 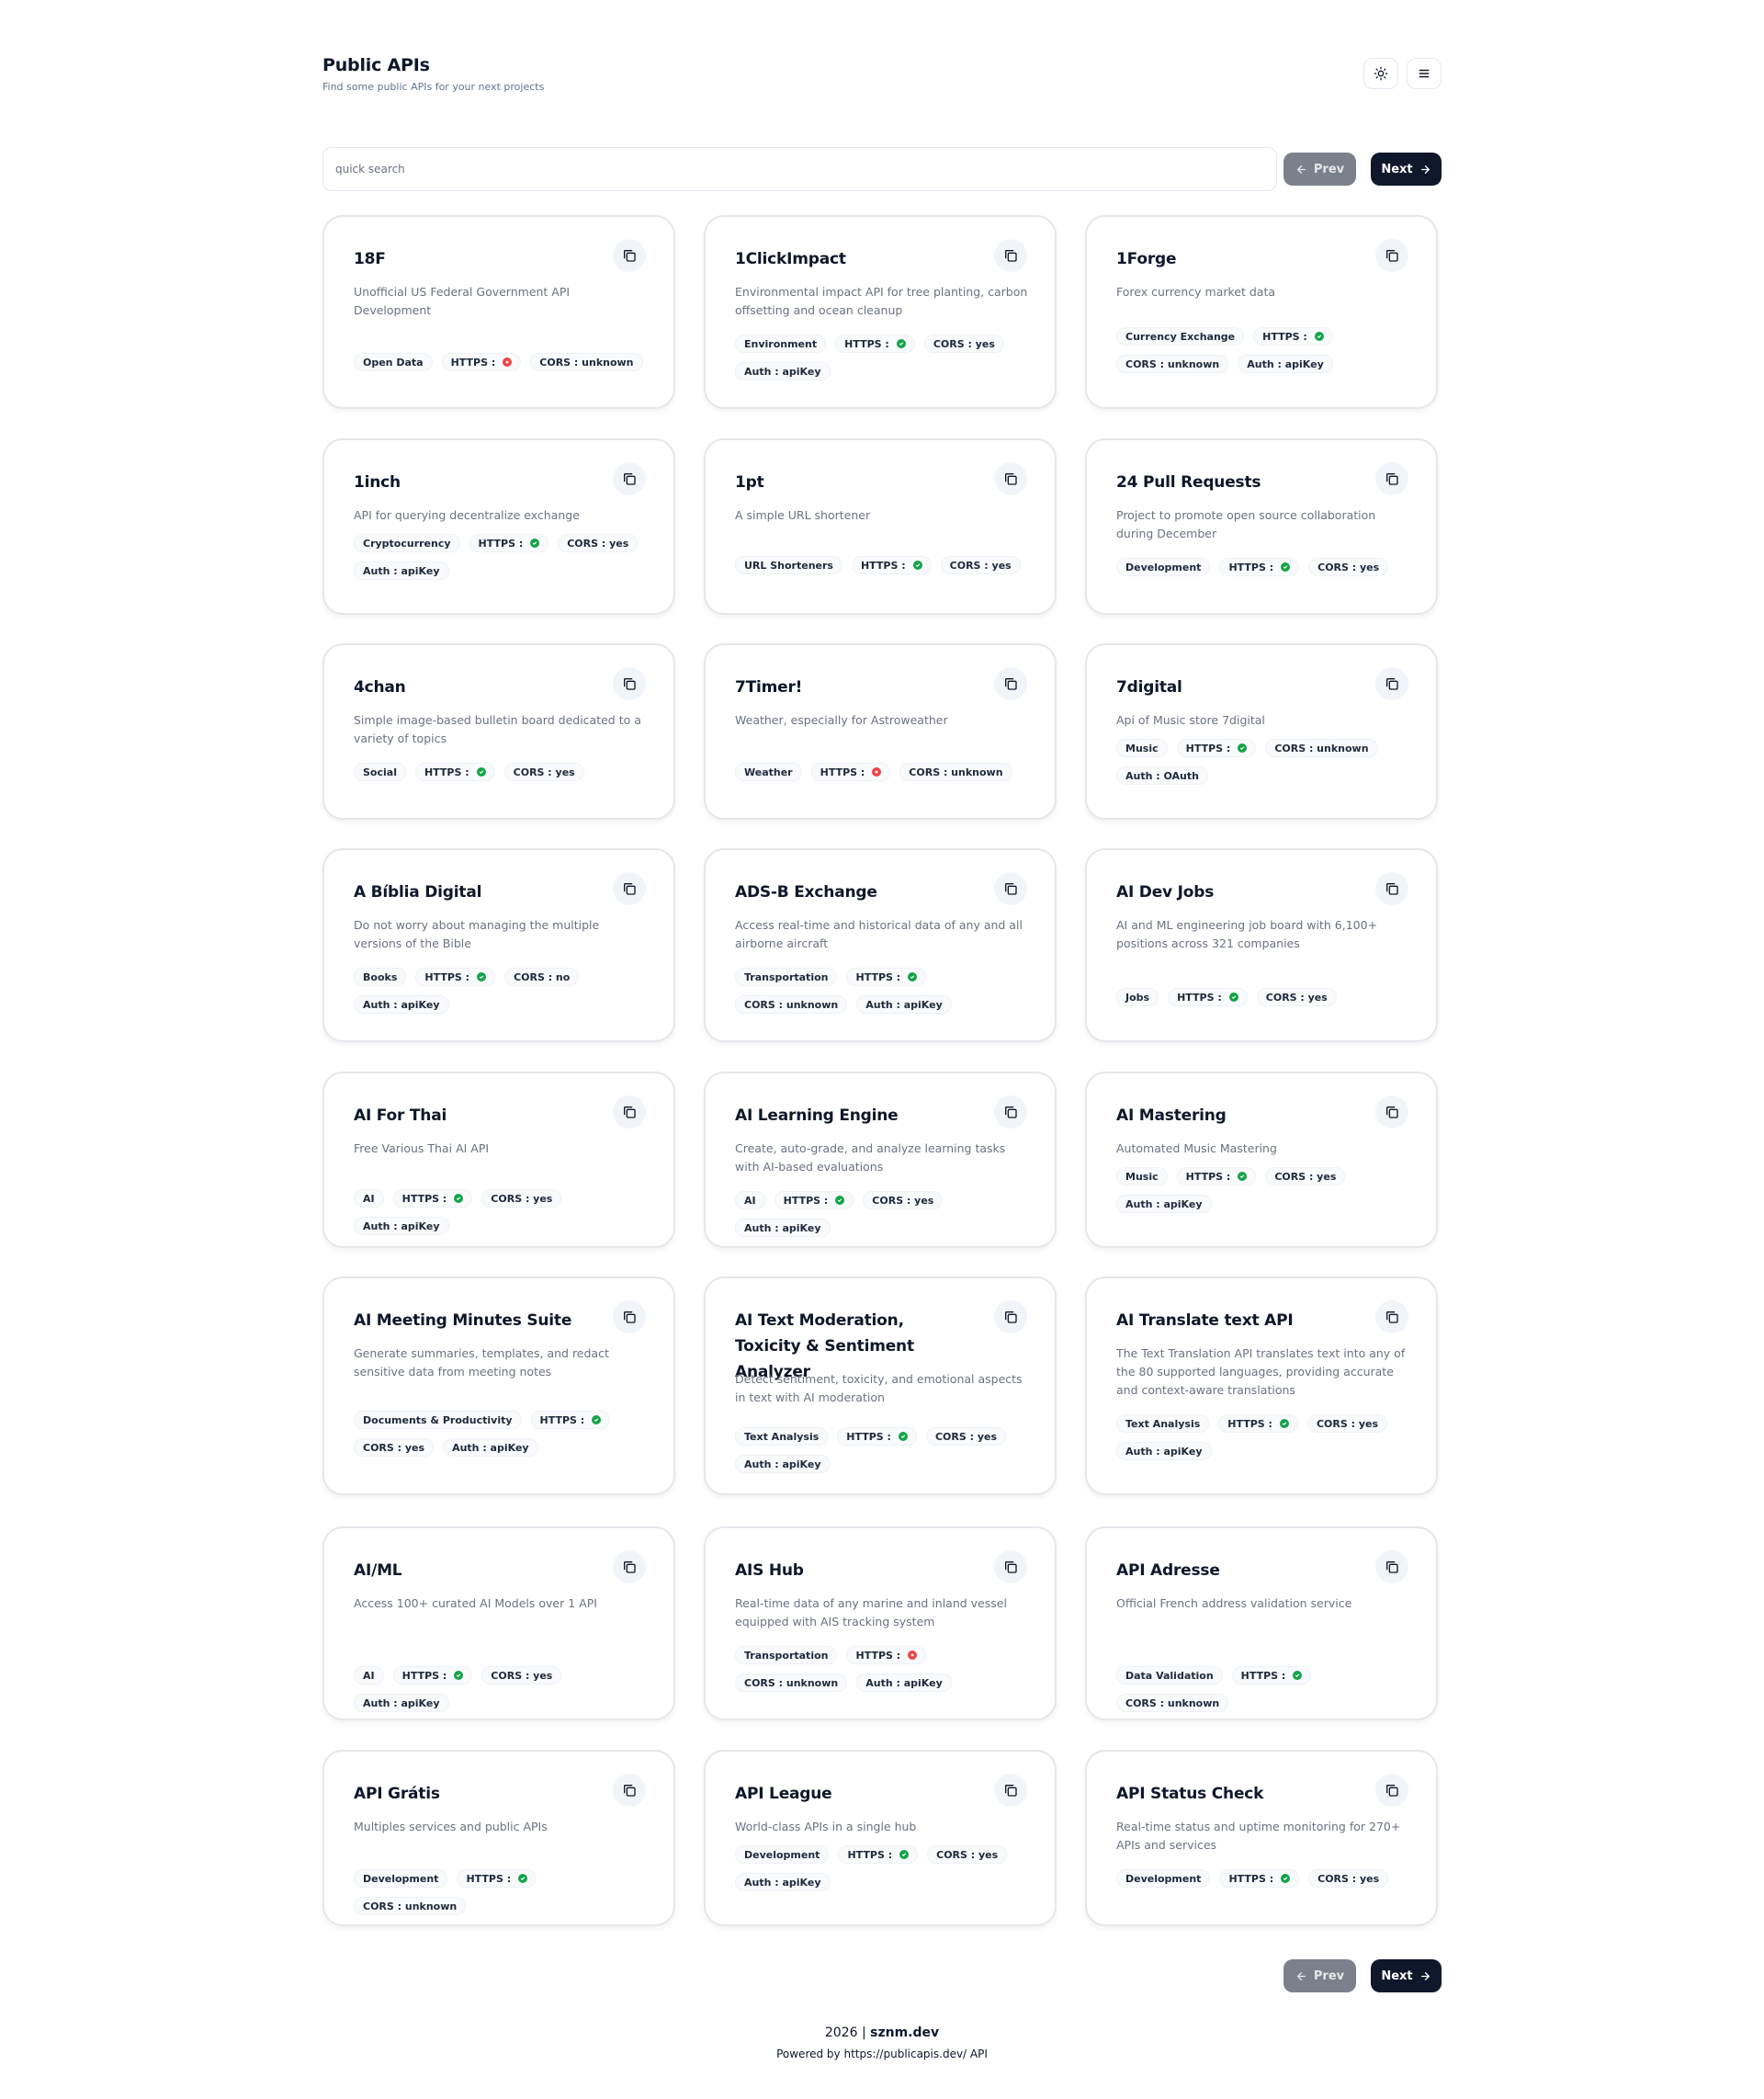 What do you see at coordinates (506, 1212) in the screenshot?
I see `api-tags: AI HTTPS : CORS : yes Auth : apiKey` at bounding box center [506, 1212].